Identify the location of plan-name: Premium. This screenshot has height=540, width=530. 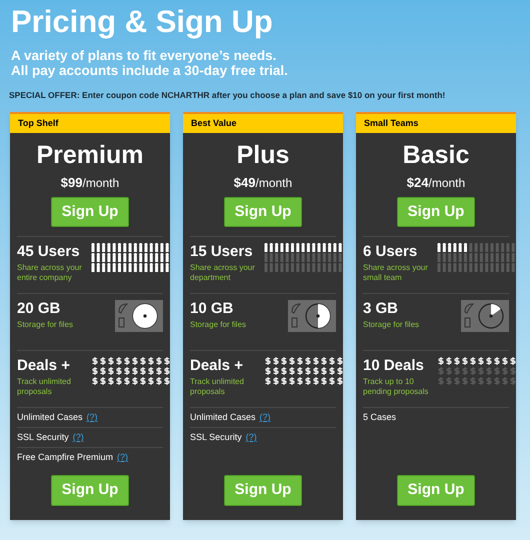
(90, 155).